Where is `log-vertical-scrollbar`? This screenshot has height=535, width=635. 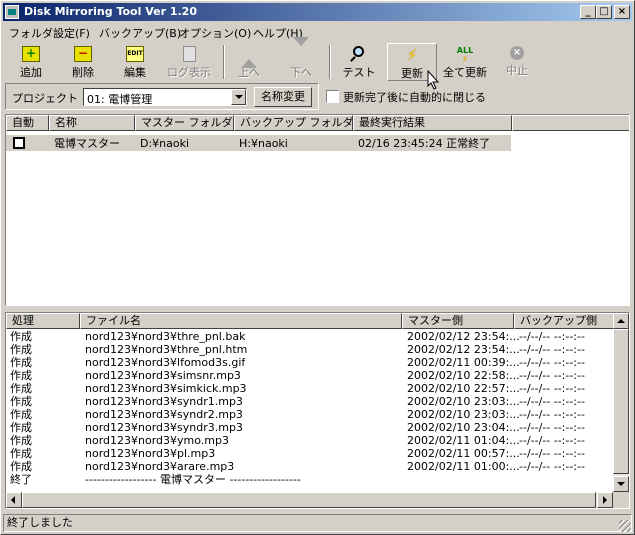
log-vertical-scrollbar is located at coordinates (621, 402).